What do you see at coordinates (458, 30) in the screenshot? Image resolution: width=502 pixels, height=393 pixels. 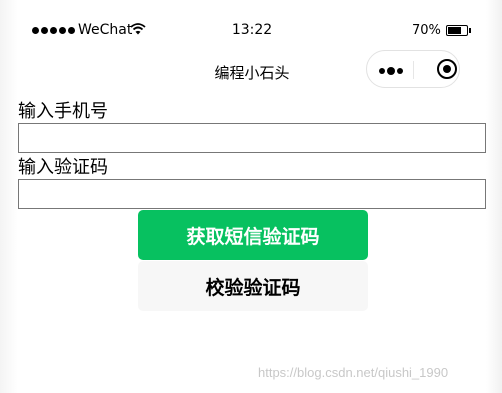 I see `battery-icon` at bounding box center [458, 30].